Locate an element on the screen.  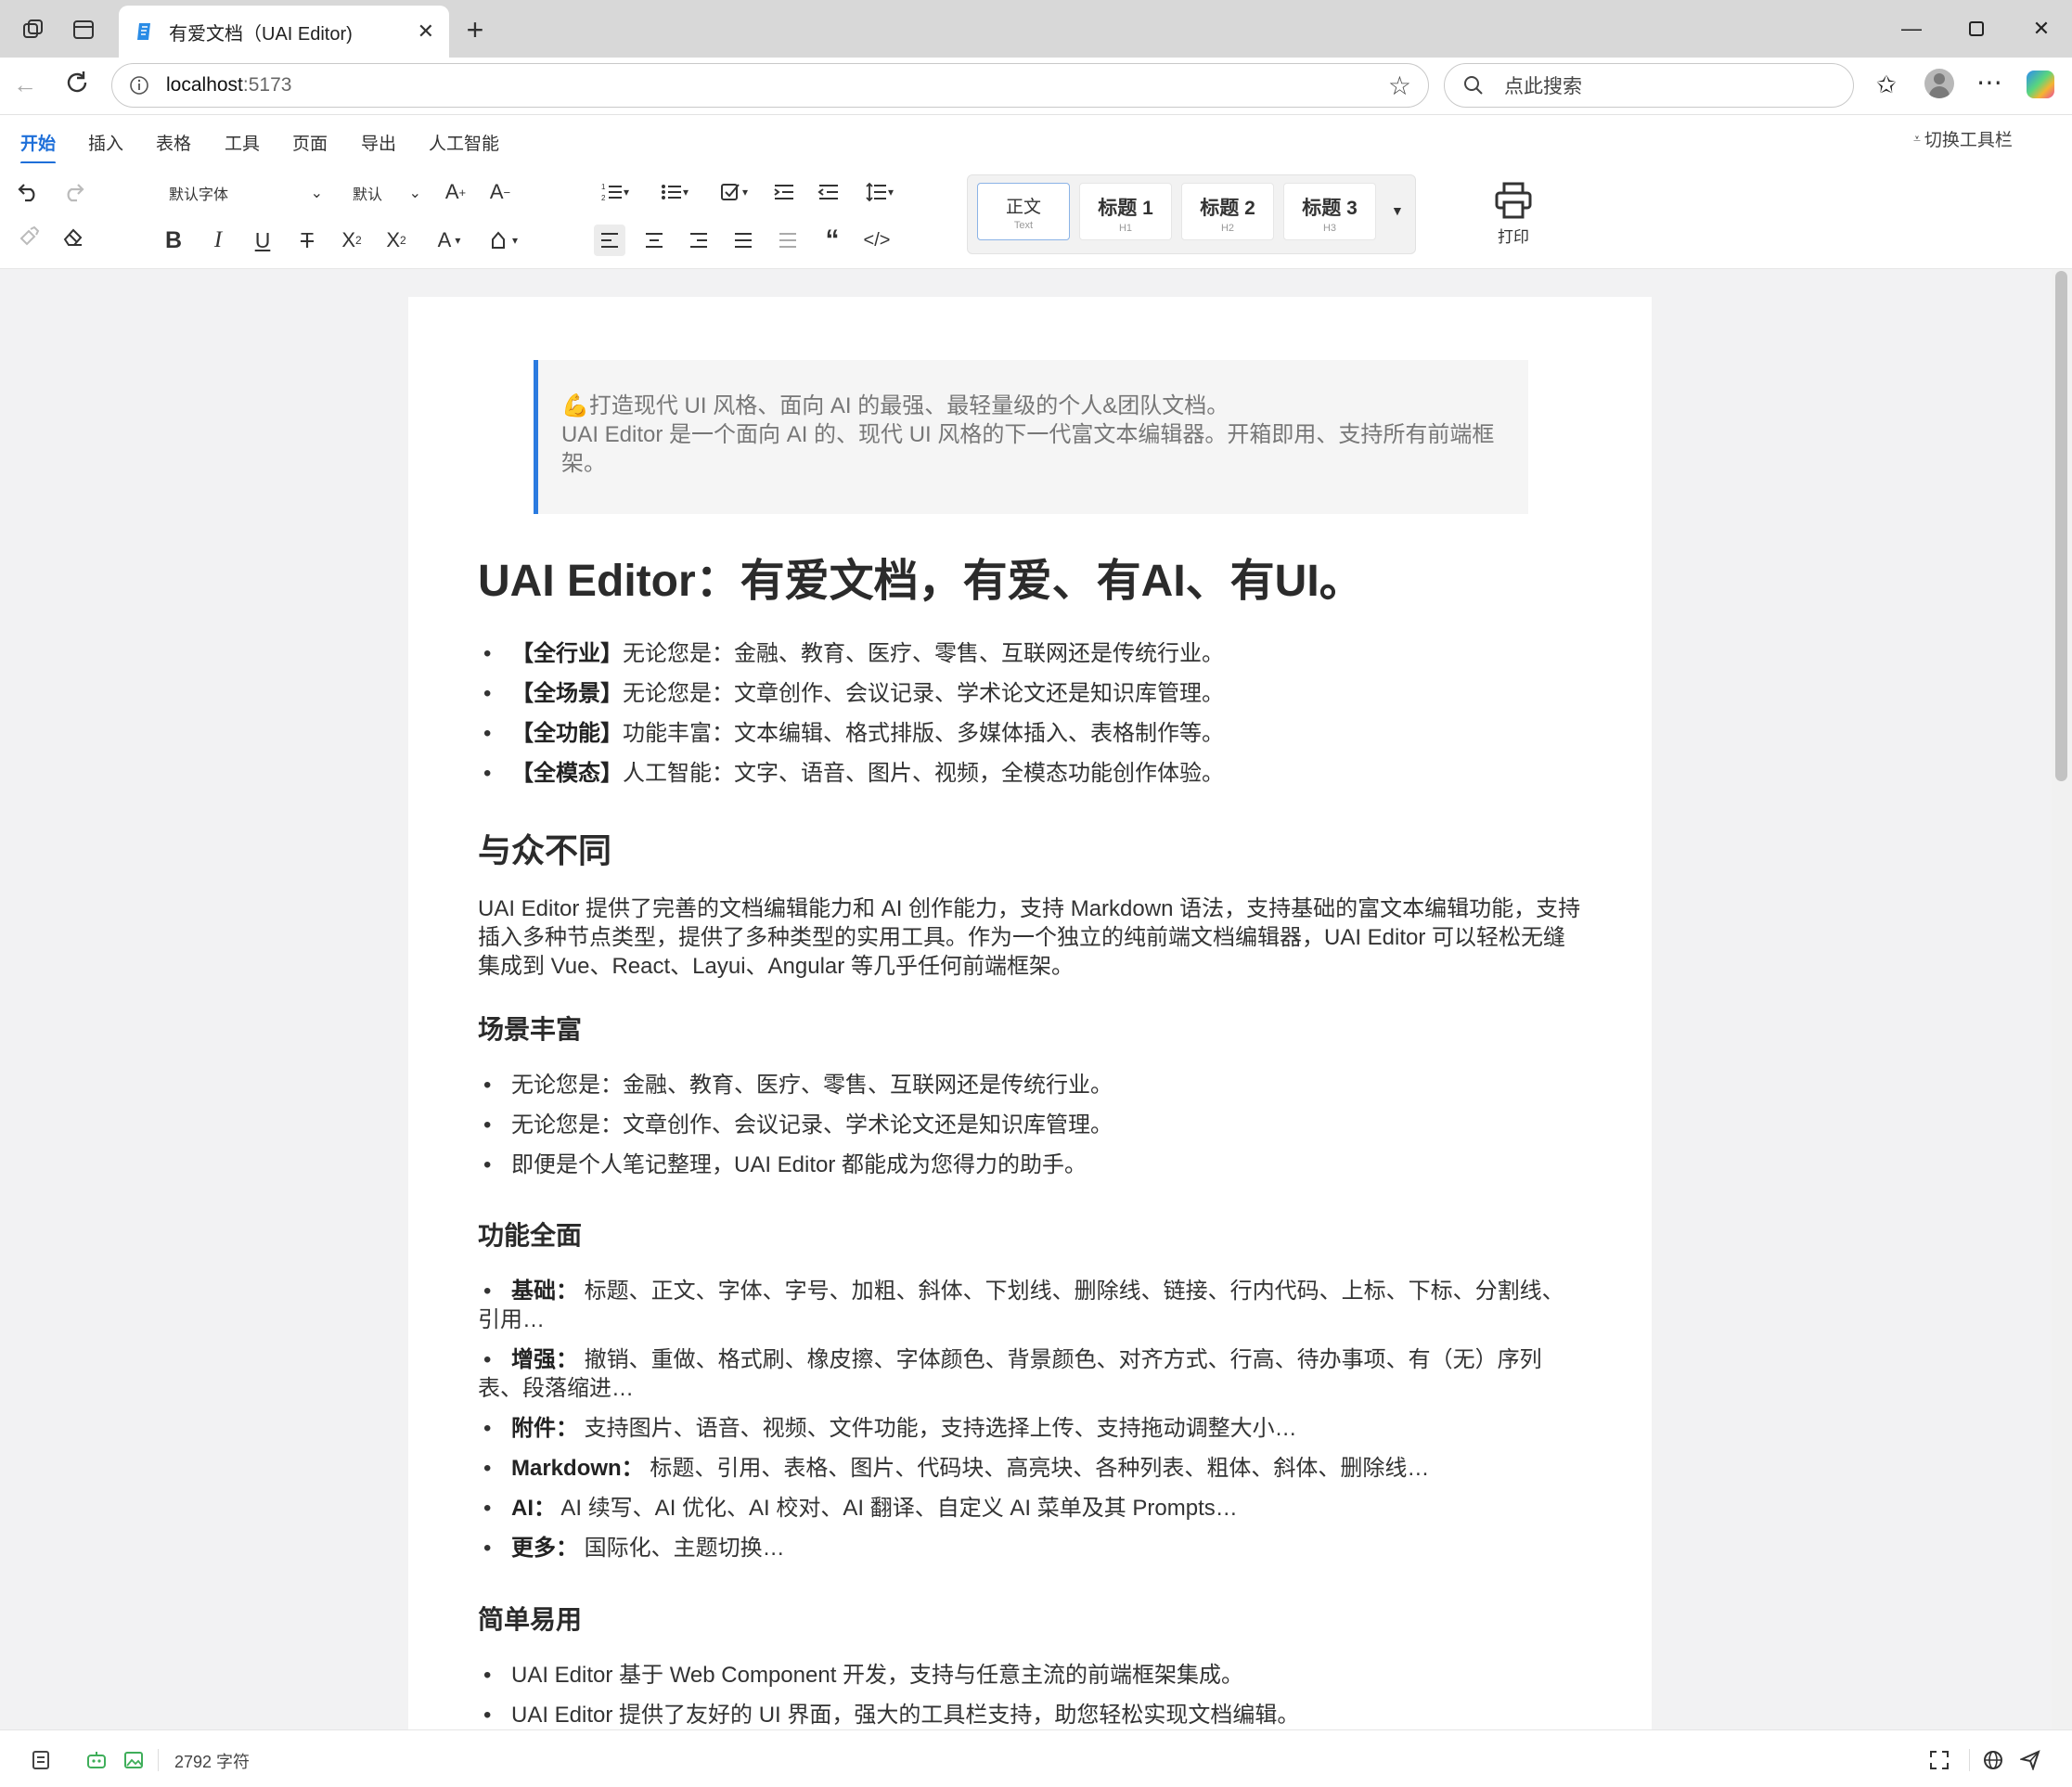
new-tab-button: + is located at coordinates (475, 29).